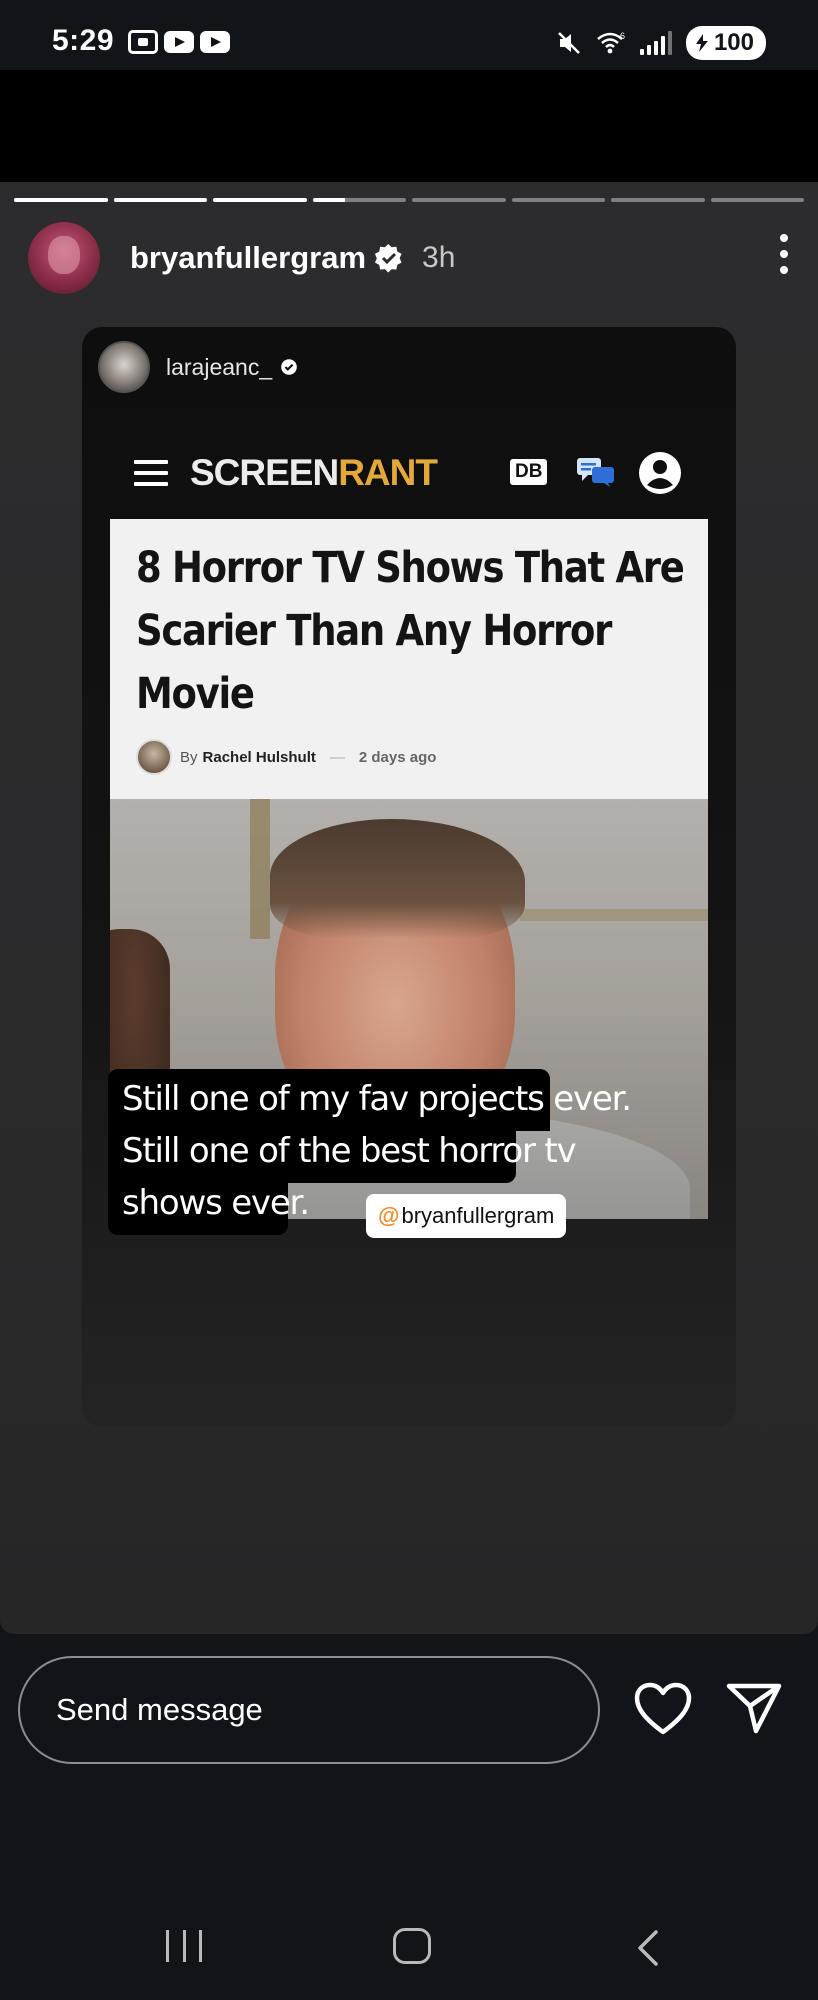 This screenshot has width=818, height=2000. What do you see at coordinates (143, 42) in the screenshot?
I see `screenshot-icon` at bounding box center [143, 42].